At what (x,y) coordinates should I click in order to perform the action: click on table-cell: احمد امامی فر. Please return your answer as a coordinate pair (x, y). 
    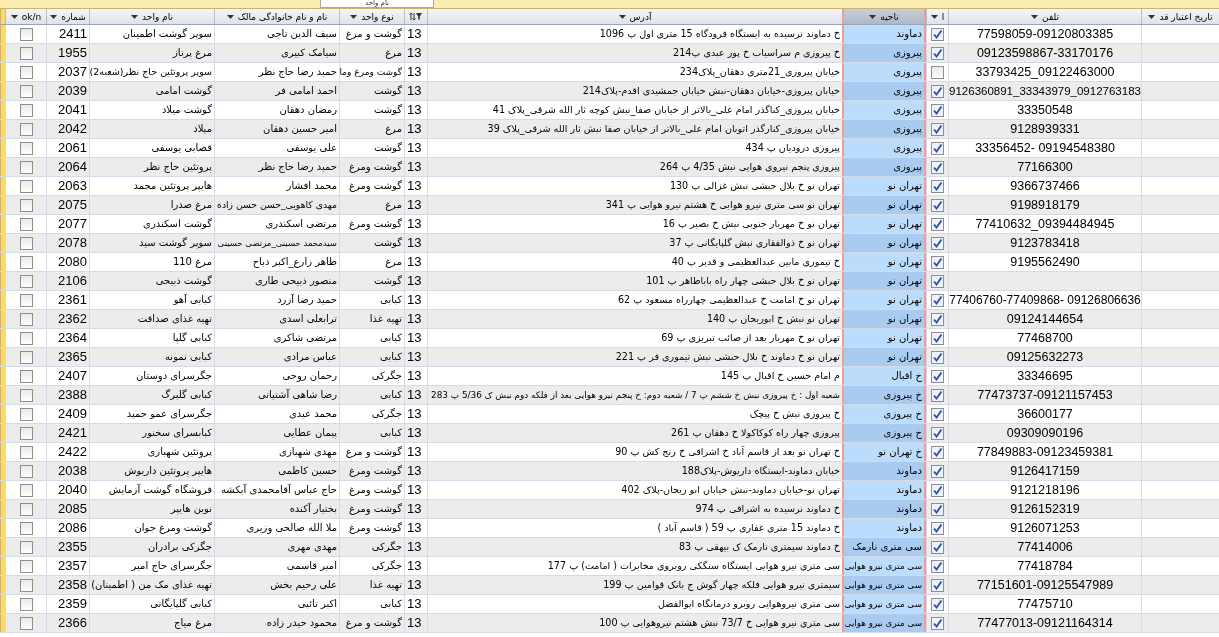
    Looking at the image, I should click on (276, 91).